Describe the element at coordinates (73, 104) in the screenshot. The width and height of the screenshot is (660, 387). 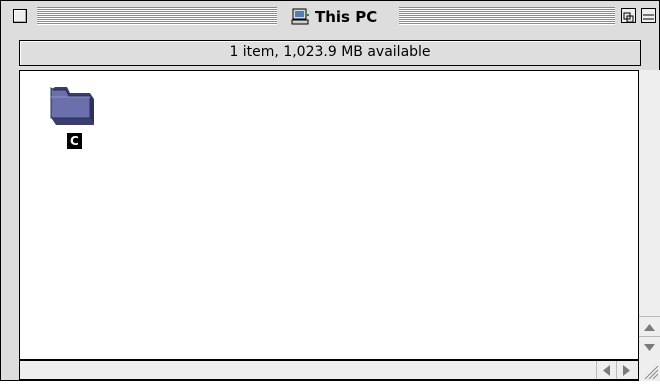
I see `folder-icon` at that location.